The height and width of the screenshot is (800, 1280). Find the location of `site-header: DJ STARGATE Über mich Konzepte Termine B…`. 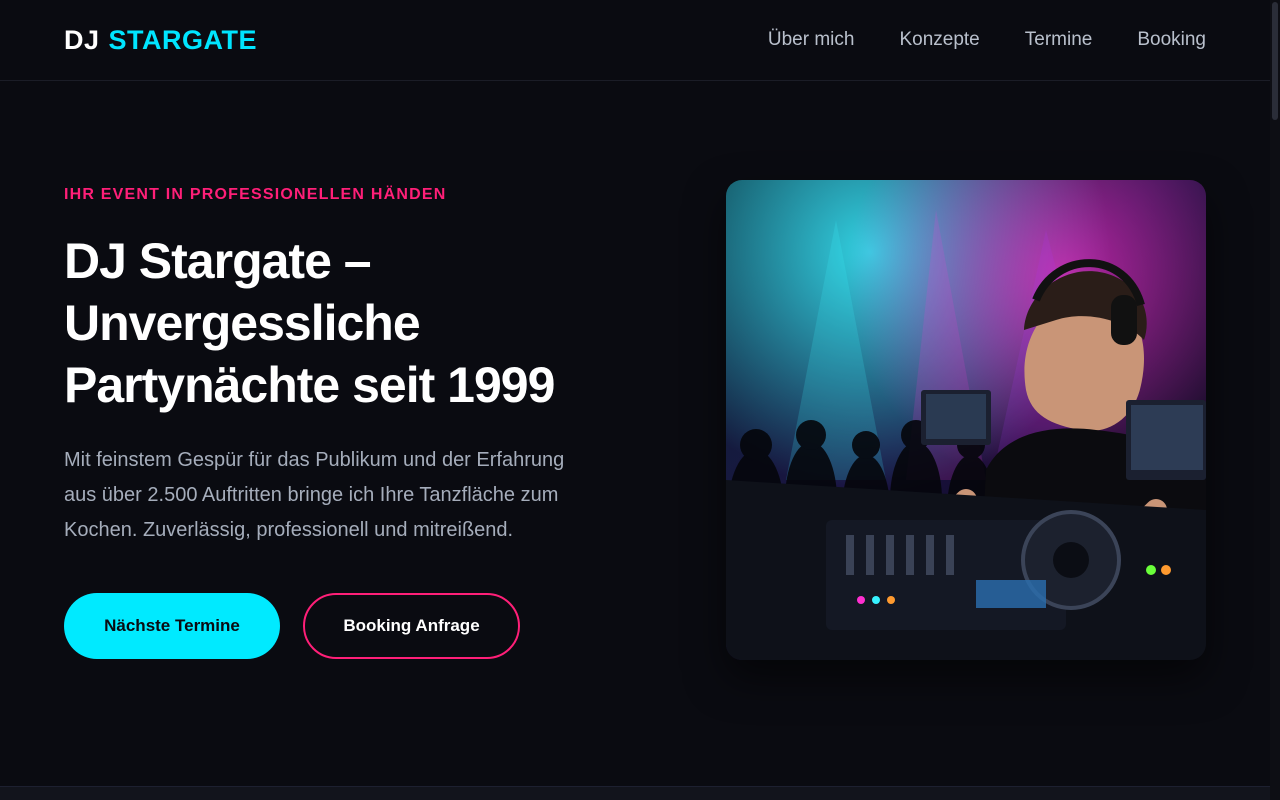

site-header: DJ STARGATE Über mich Konzepte Termine B… is located at coordinates (635, 40).